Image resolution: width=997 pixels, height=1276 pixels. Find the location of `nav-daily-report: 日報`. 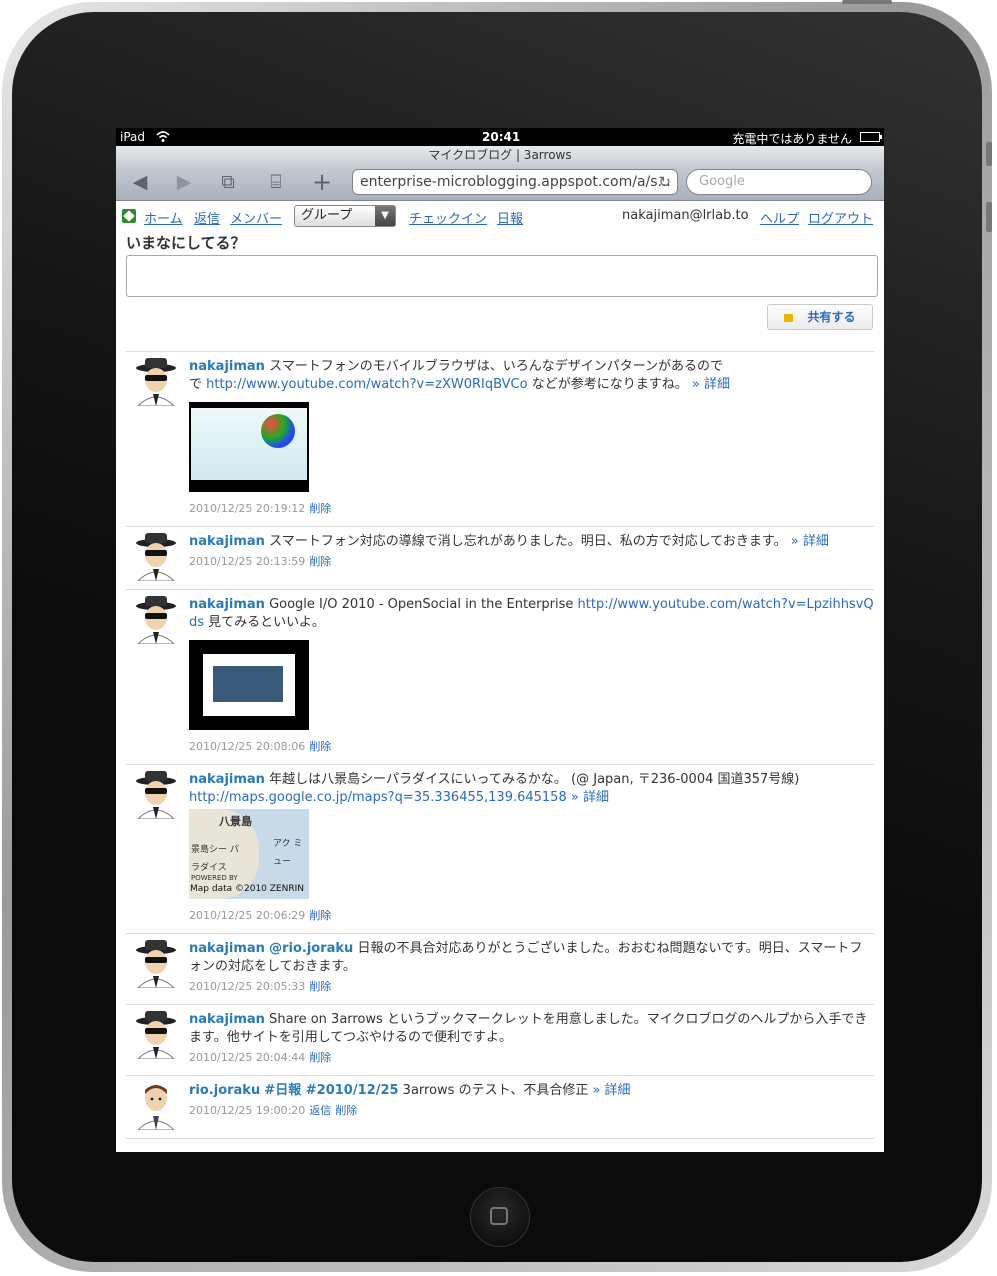

nav-daily-report: 日報 is located at coordinates (510, 217).